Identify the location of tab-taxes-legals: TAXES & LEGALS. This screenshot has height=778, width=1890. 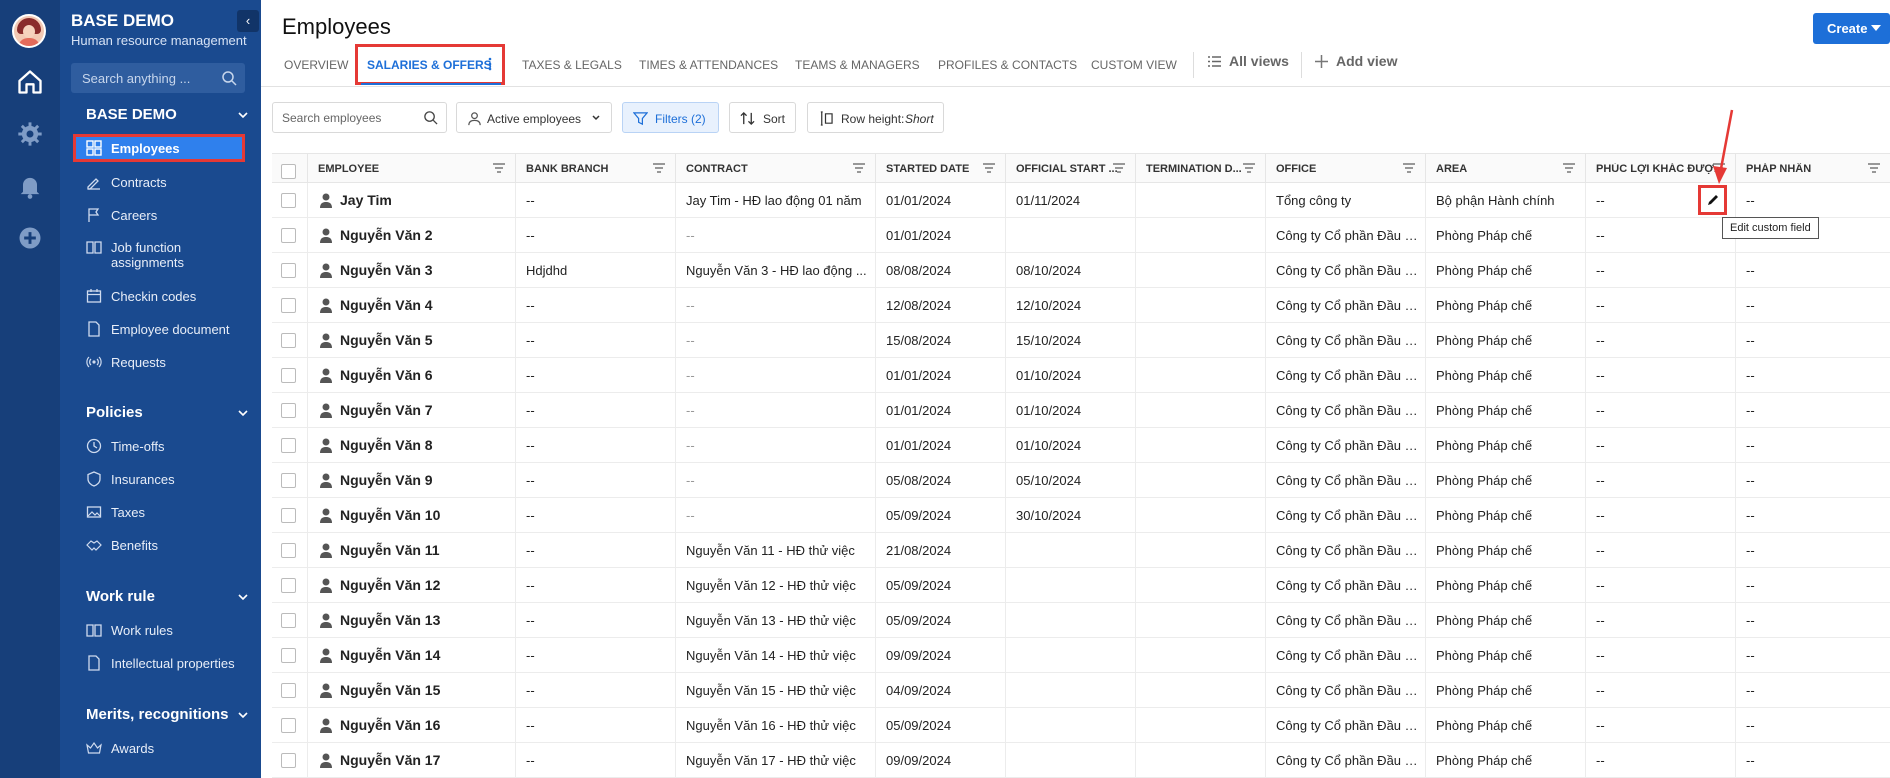
(572, 65).